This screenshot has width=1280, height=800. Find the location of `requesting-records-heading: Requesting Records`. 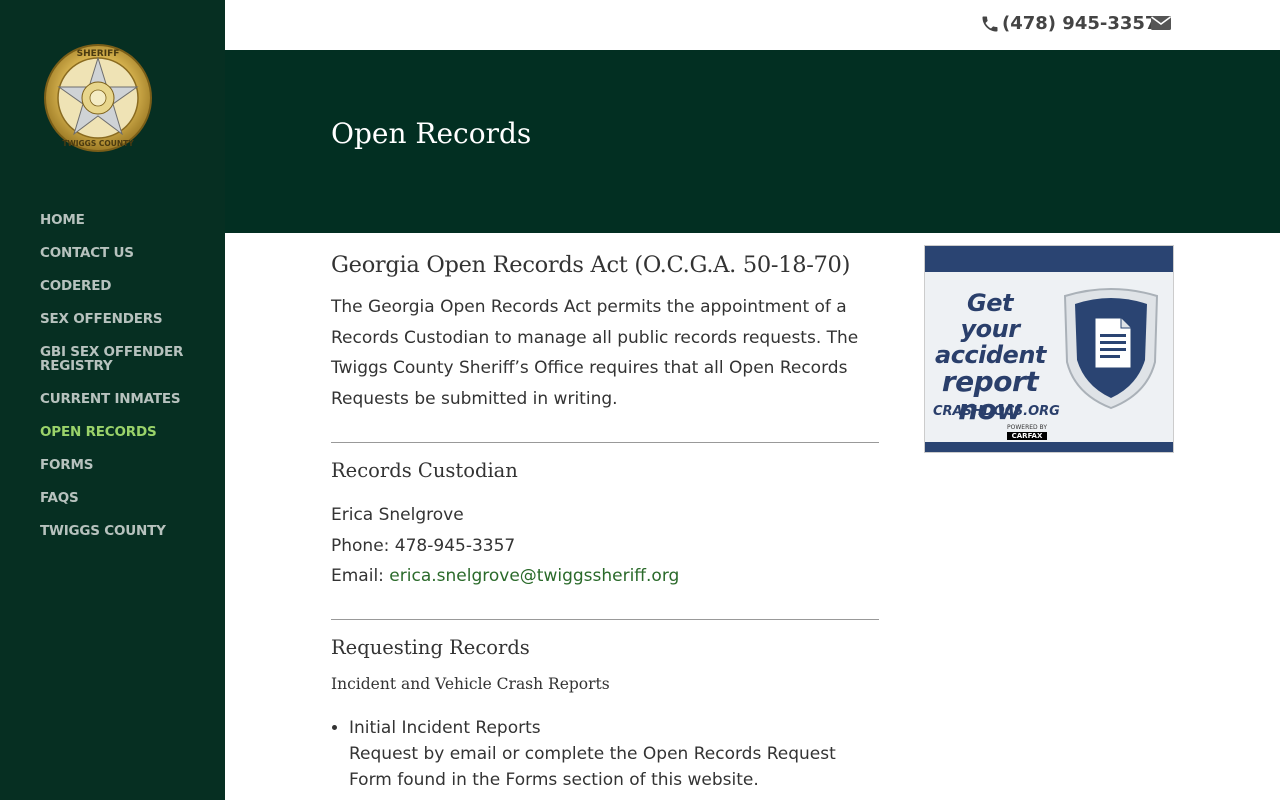

requesting-records-heading: Requesting Records is located at coordinates (430, 647).